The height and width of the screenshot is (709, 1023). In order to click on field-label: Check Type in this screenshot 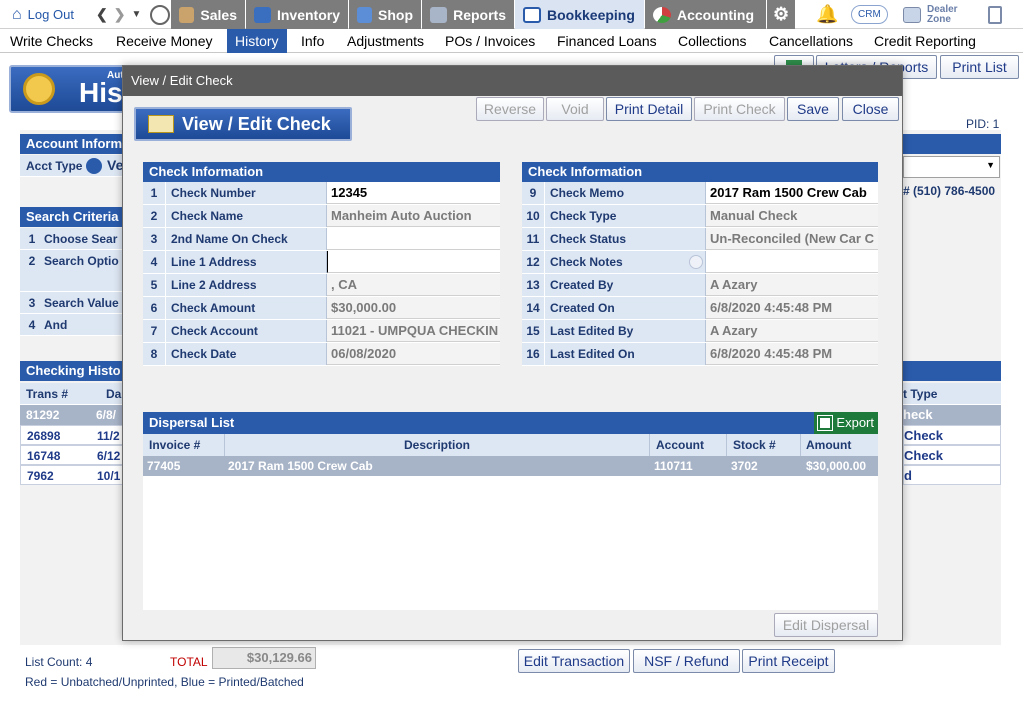, I will do `click(625, 216)`.